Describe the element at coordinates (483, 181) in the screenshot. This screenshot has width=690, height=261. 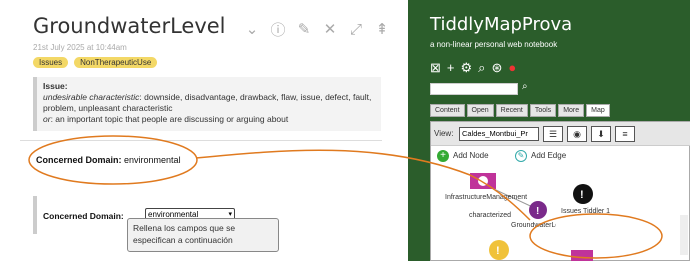
I see `node-infrastructure-icon` at that location.